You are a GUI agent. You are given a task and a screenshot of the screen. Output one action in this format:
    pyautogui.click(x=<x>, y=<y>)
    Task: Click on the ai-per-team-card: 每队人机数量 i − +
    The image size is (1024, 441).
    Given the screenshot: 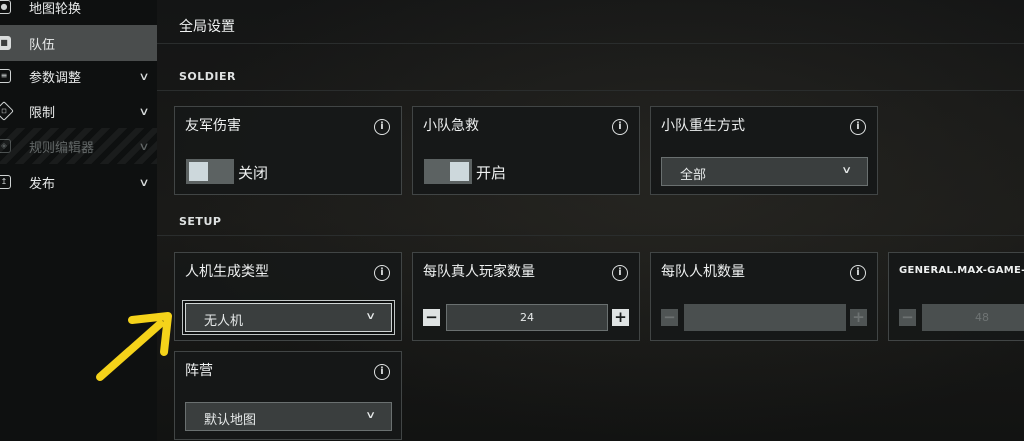 What is the action you would take?
    pyautogui.click(x=764, y=296)
    